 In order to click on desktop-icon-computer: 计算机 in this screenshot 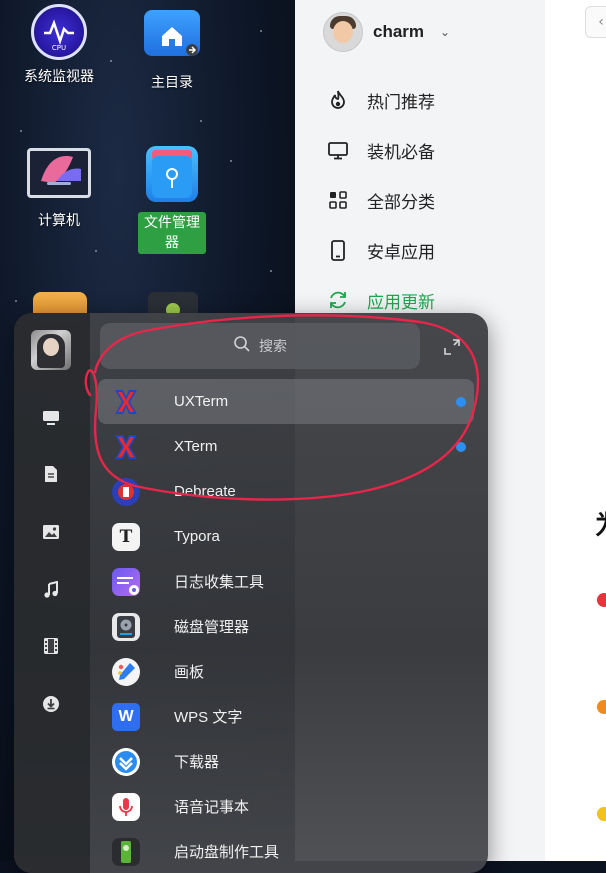, I will do `click(59, 190)`.